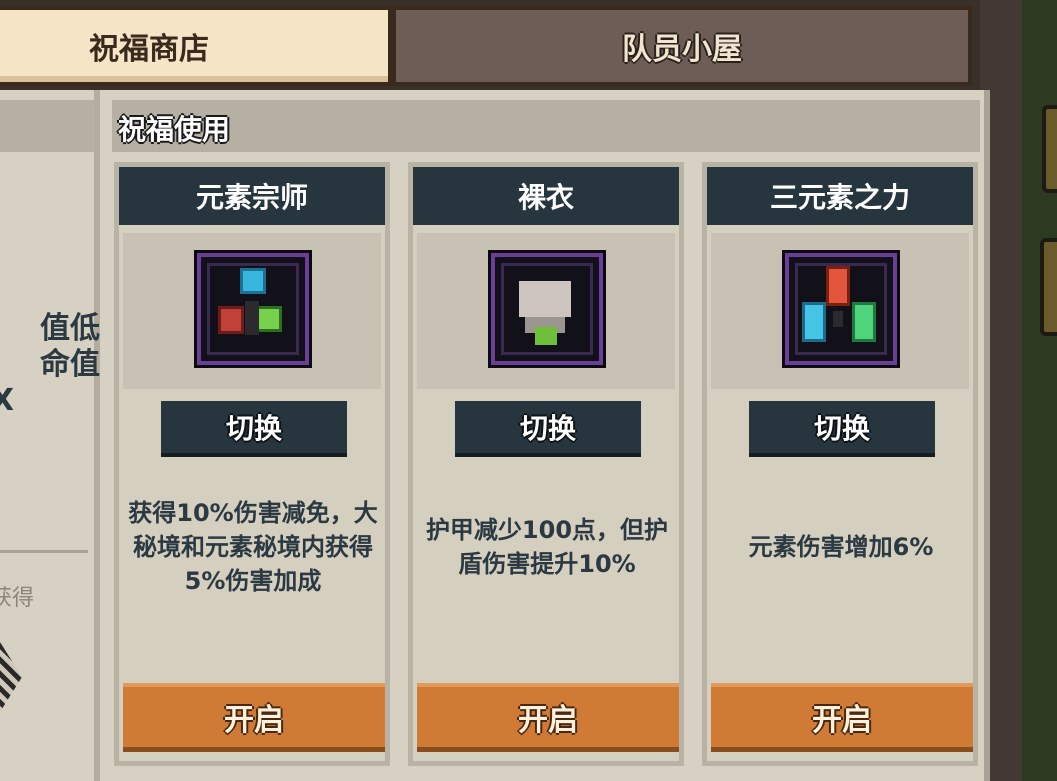 This screenshot has width=1057, height=781. I want to click on tab-team-house: 队员小屋, so click(682, 46).